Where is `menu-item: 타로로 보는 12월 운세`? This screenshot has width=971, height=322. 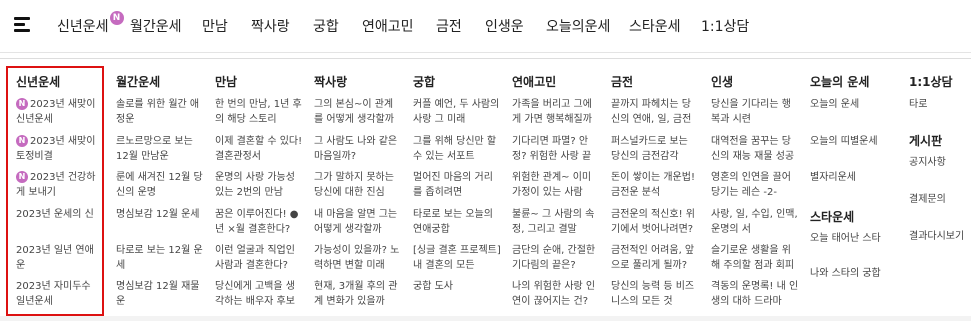
menu-item: 타로로 보는 12월 운세 is located at coordinates (160, 258).